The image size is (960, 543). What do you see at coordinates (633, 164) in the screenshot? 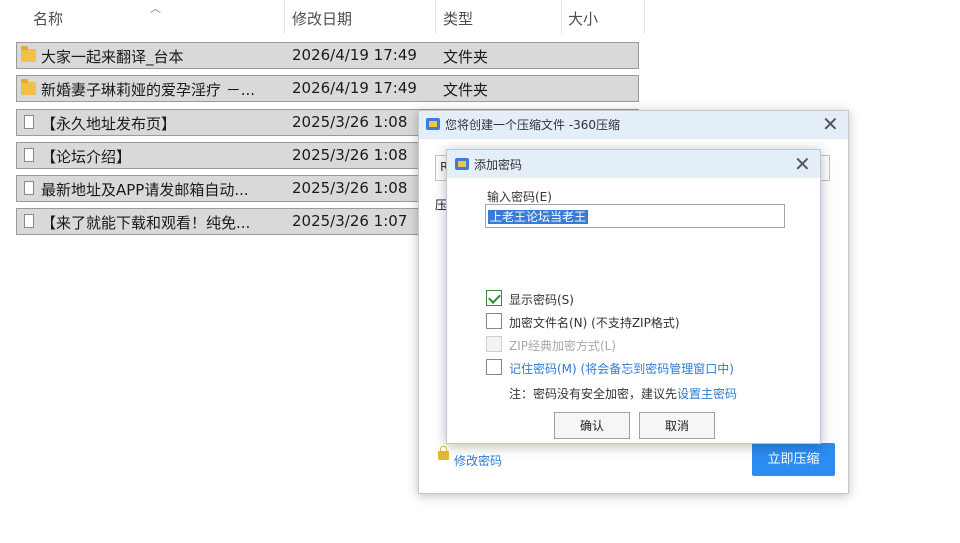
I see `password-dialog-titlebar: 添加密码 ✕` at bounding box center [633, 164].